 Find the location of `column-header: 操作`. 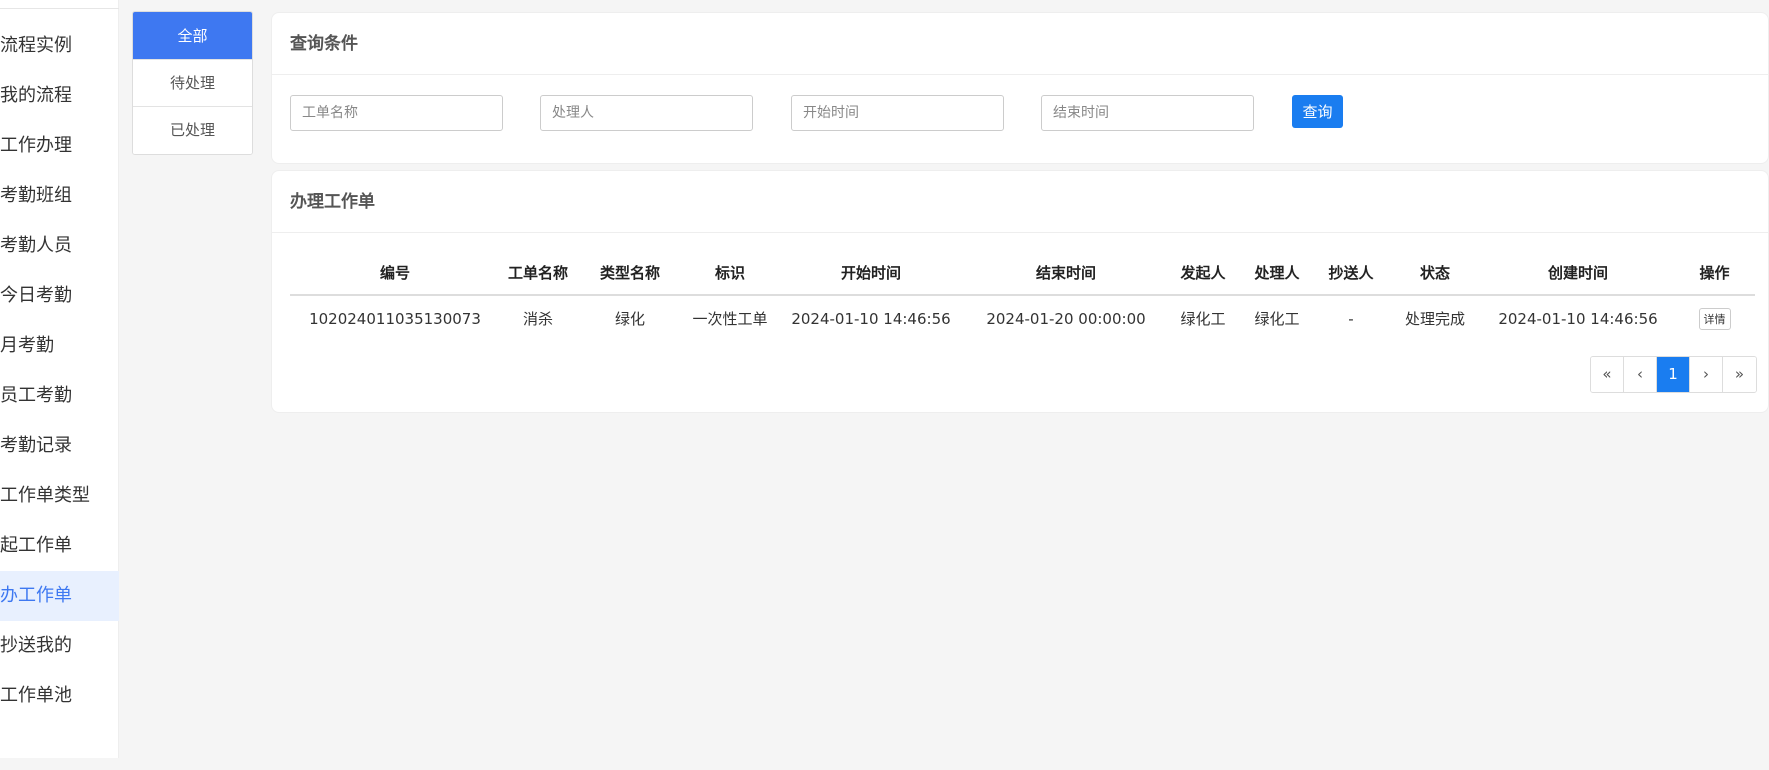

column-header: 操作 is located at coordinates (1714, 273).